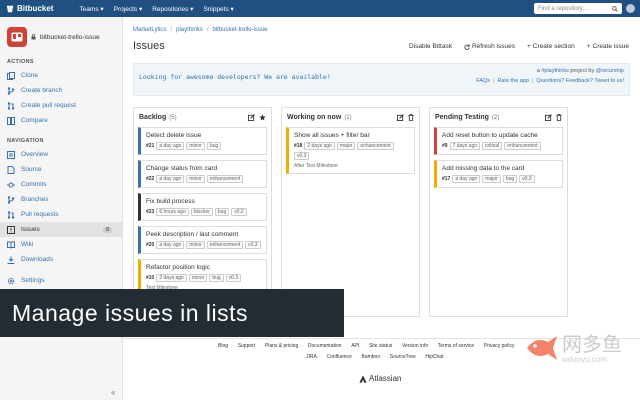 The height and width of the screenshot is (400, 640). Describe the element at coordinates (172, 212) in the screenshot. I see `issue-time: 6 hours ago` at that location.